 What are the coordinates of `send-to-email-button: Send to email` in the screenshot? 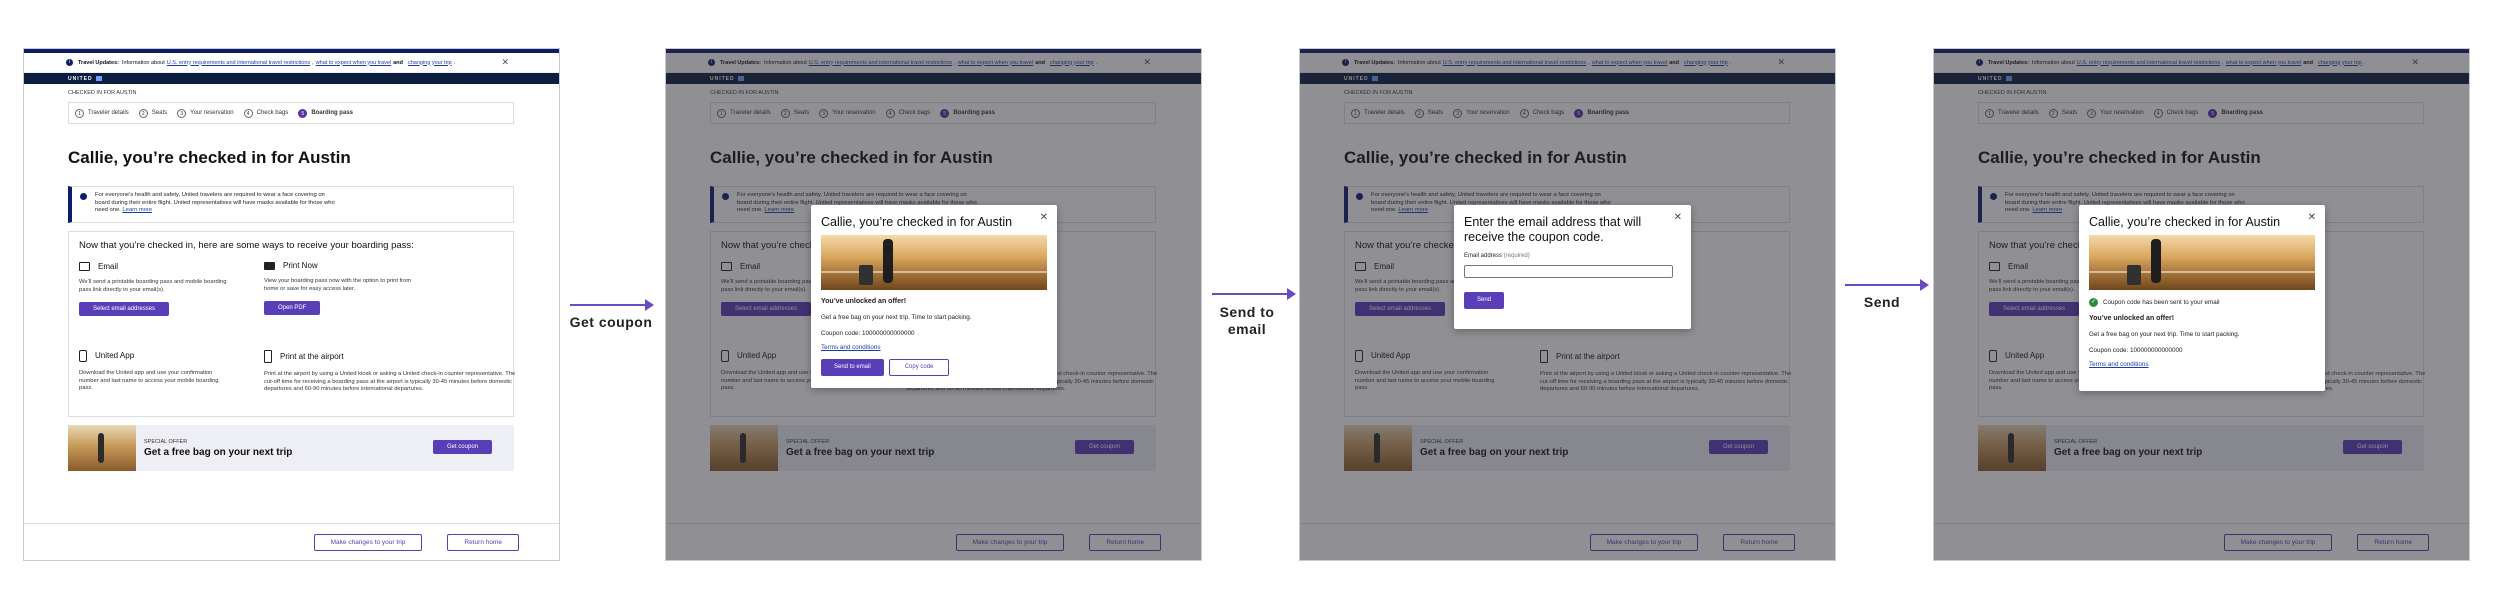 It's located at (852, 367).